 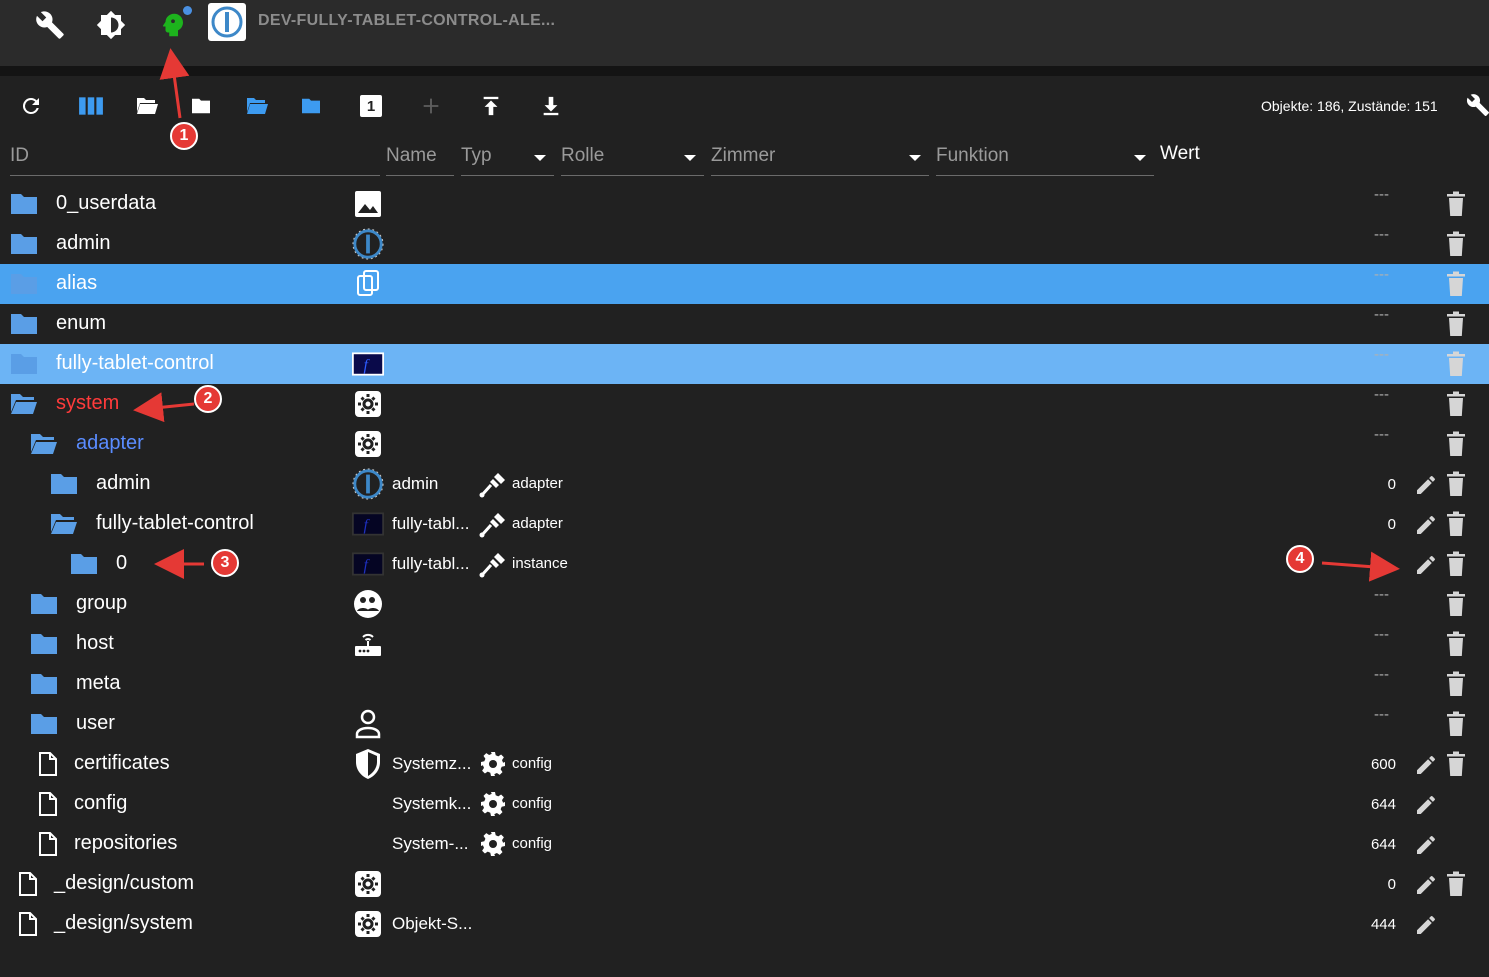 What do you see at coordinates (744, 604) in the screenshot?
I see `table-row: group ---` at bounding box center [744, 604].